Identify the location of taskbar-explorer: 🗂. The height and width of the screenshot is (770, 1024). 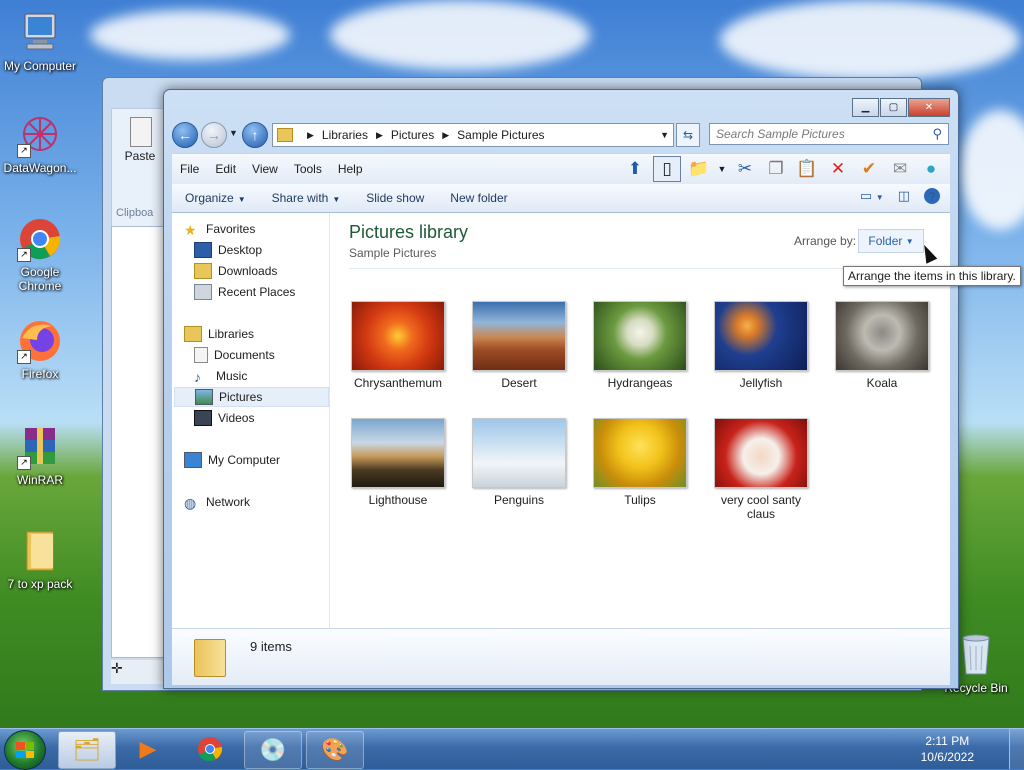
(87, 750).